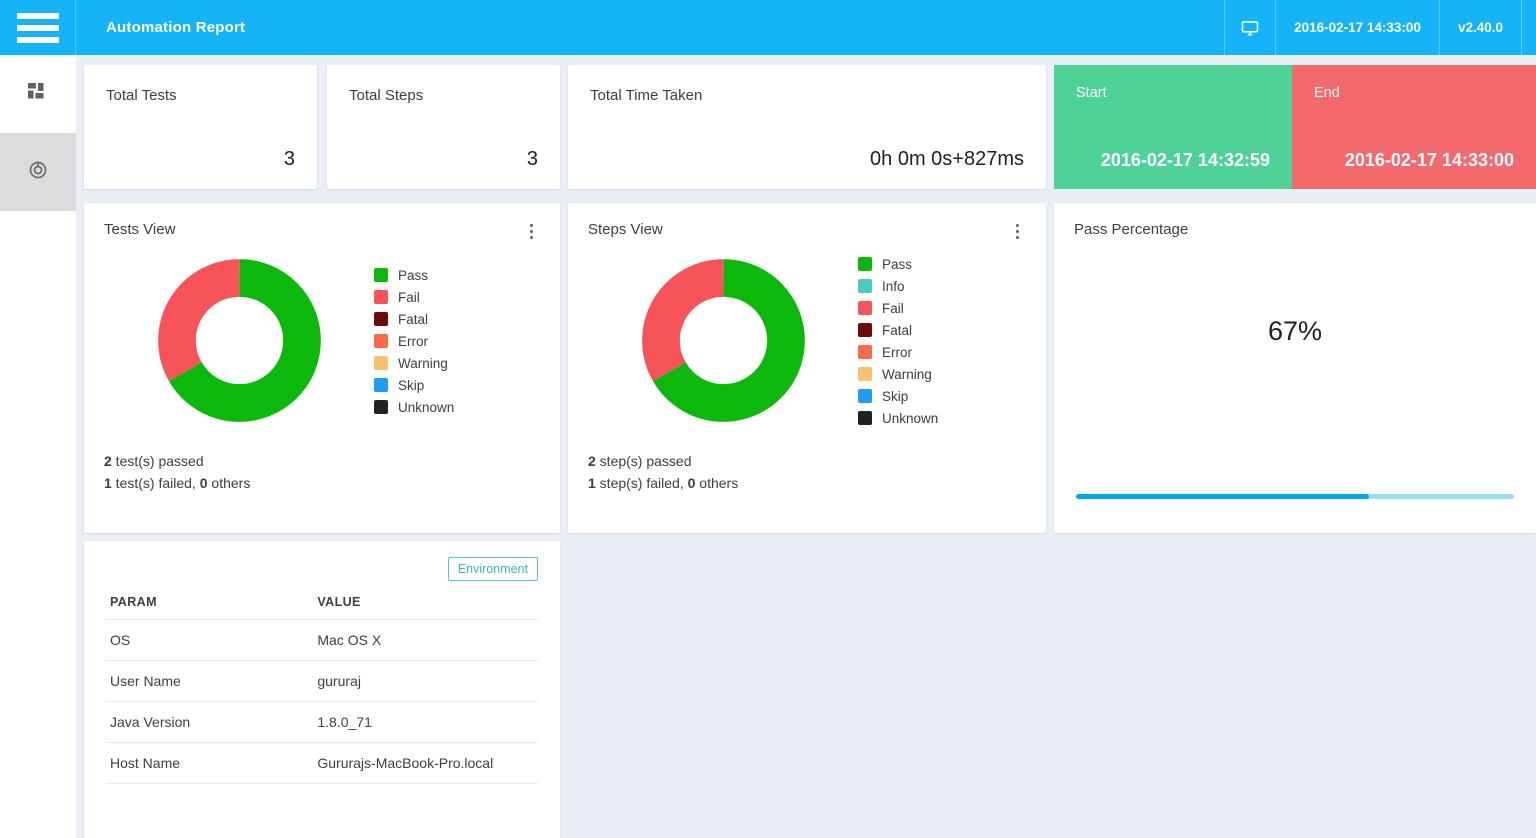 The image size is (1536, 838). I want to click on environment-badge: Environment, so click(492, 569).